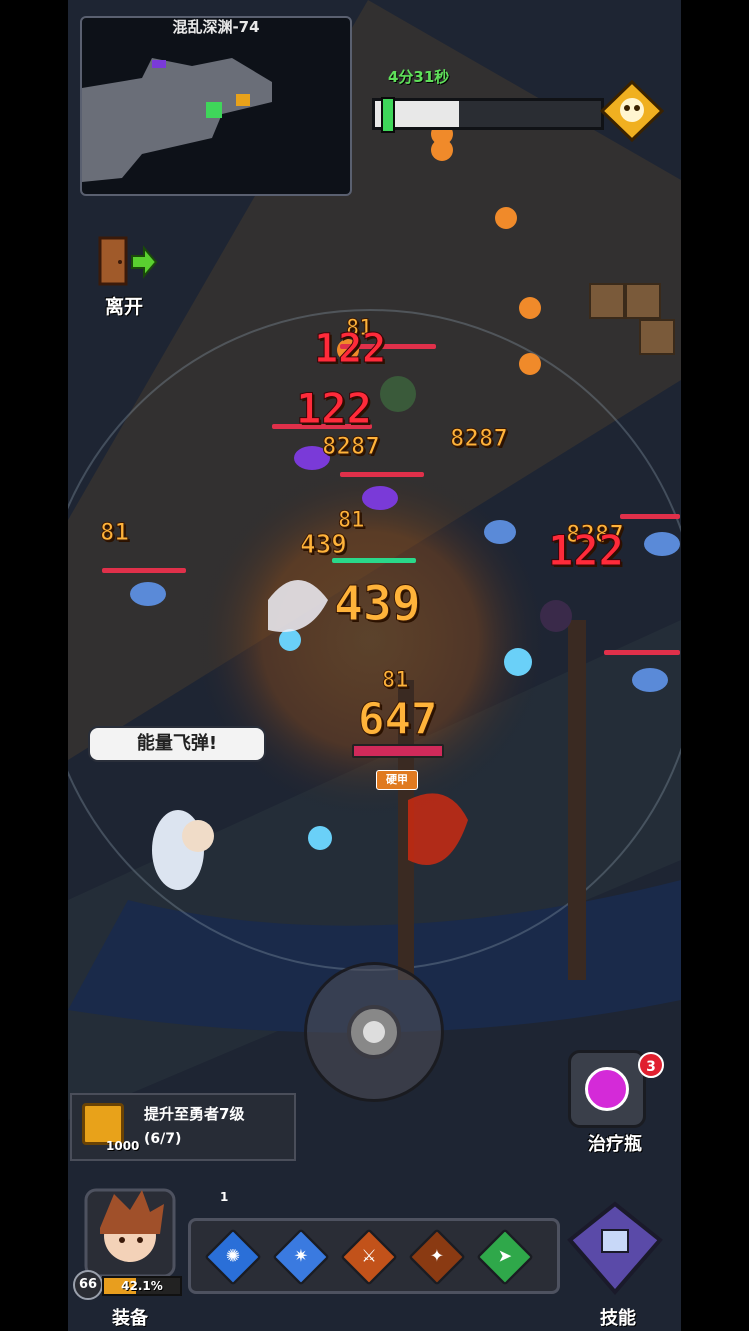 This screenshot has height=1331, width=749. What do you see at coordinates (615, 1248) in the screenshot?
I see `skill-book-button` at bounding box center [615, 1248].